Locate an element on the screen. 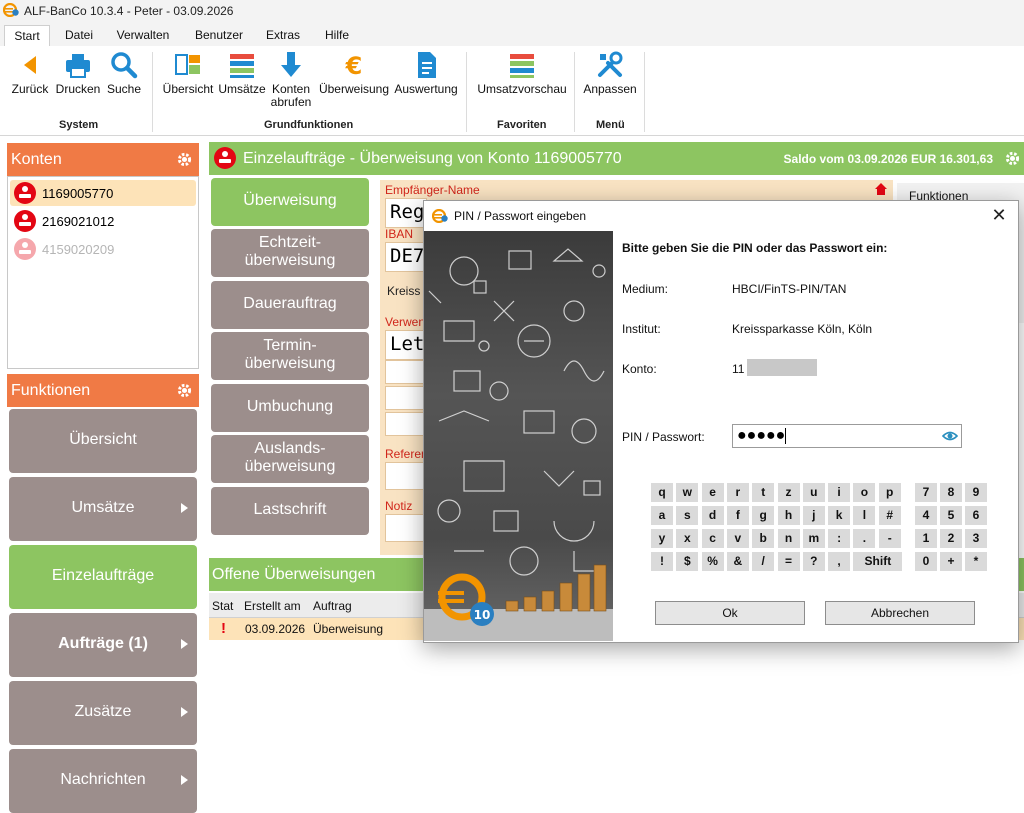 This screenshot has height=813, width=1024. numpad-key: 0 is located at coordinates (926, 561).